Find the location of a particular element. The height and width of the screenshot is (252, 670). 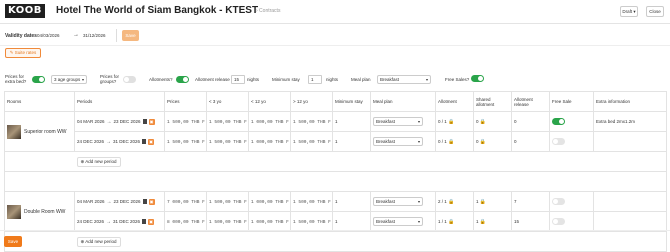

save-button: Save is located at coordinates (13, 241).